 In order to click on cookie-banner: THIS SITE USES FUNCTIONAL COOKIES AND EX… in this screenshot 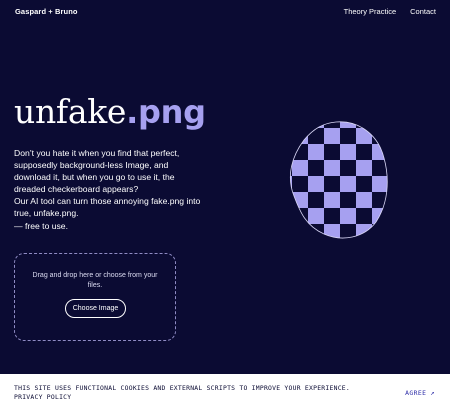, I will do `click(225, 389)`.